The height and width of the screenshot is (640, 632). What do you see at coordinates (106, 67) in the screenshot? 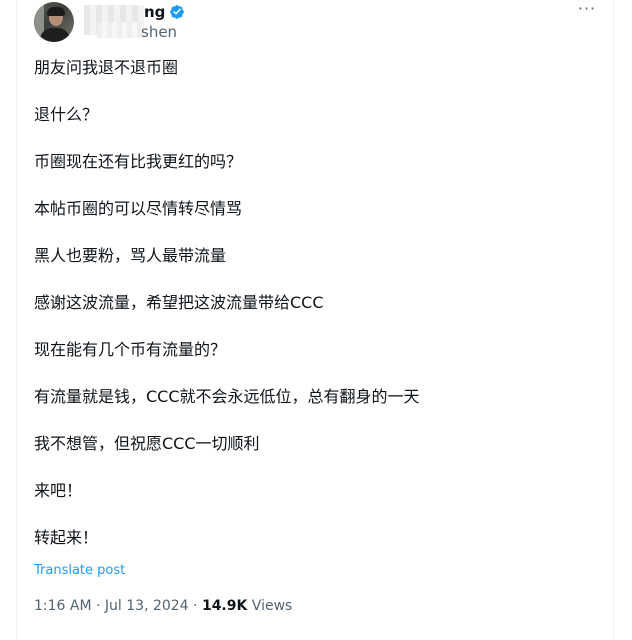
I see `tweet-line: 朋友问我退不退币圈` at bounding box center [106, 67].